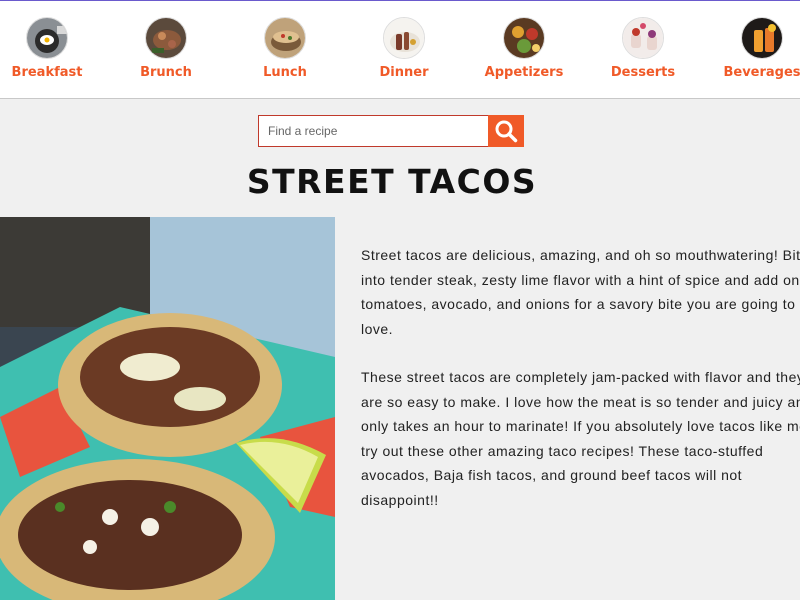  I want to click on lunch-icon, so click(285, 38).